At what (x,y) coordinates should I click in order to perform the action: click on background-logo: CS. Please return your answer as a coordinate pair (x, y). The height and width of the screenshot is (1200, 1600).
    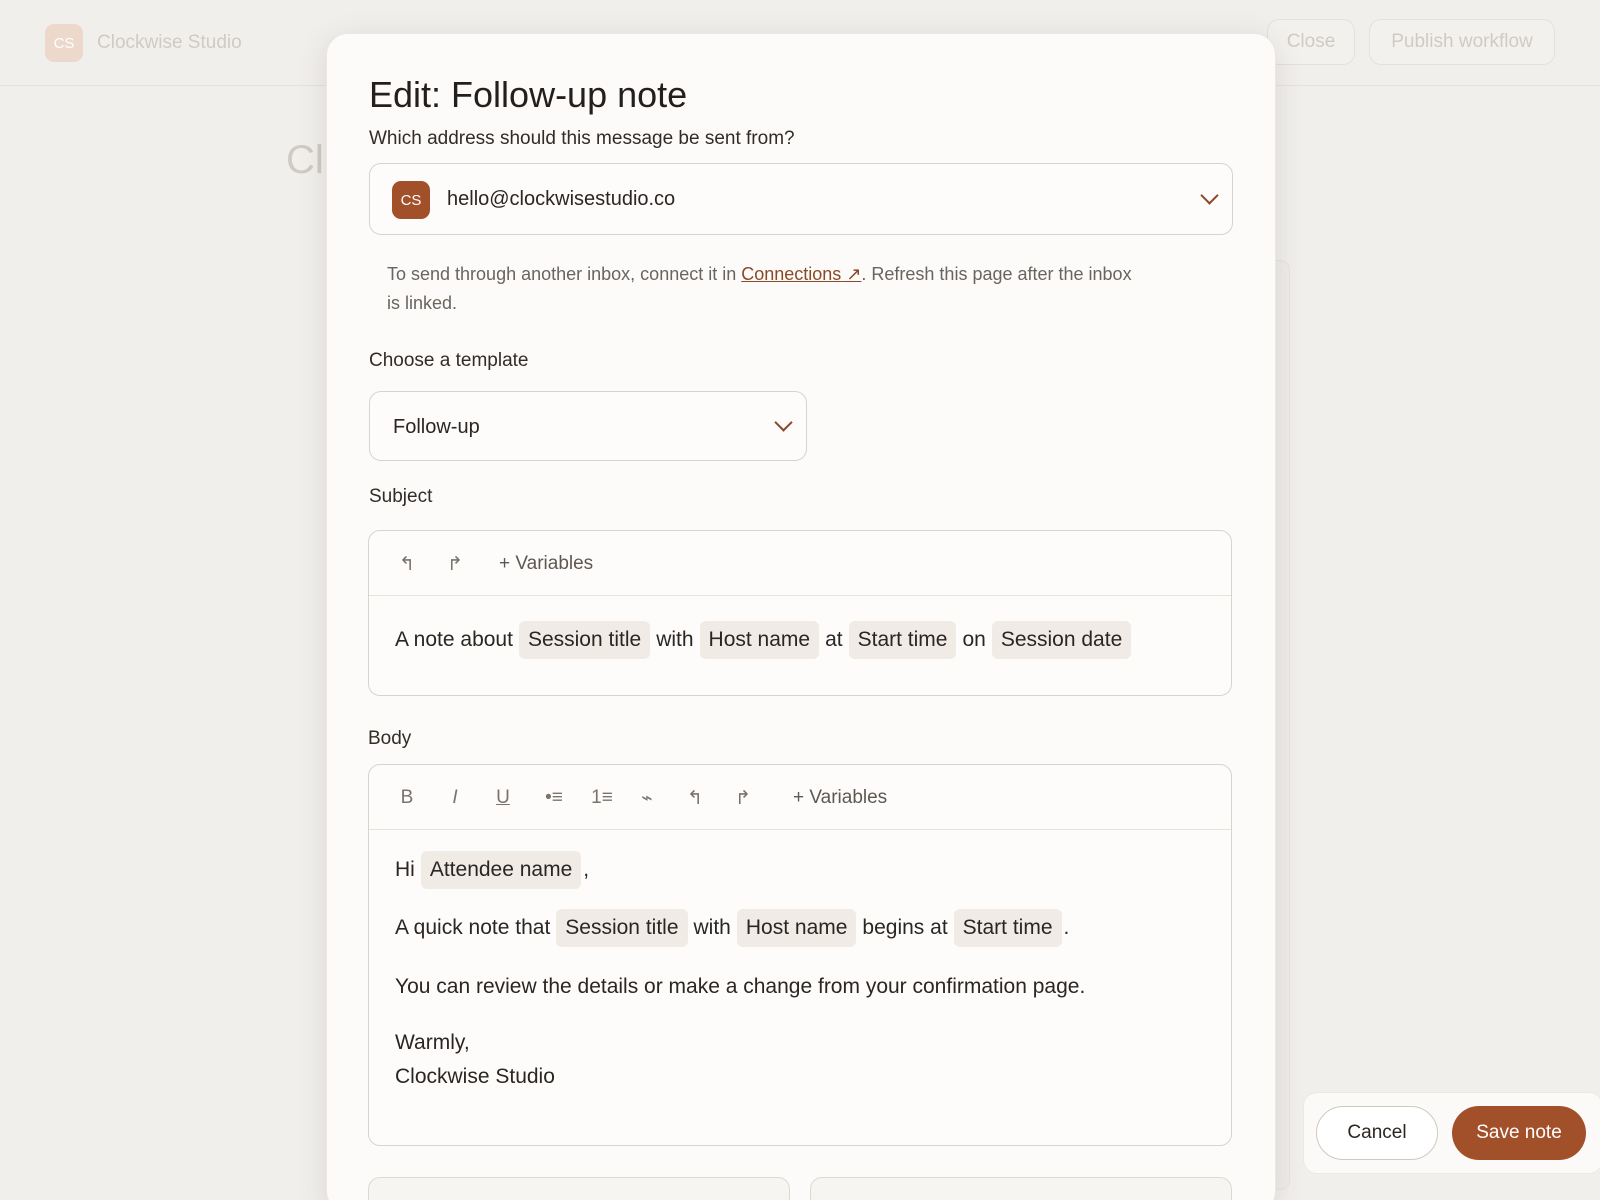
    Looking at the image, I should click on (64, 43).